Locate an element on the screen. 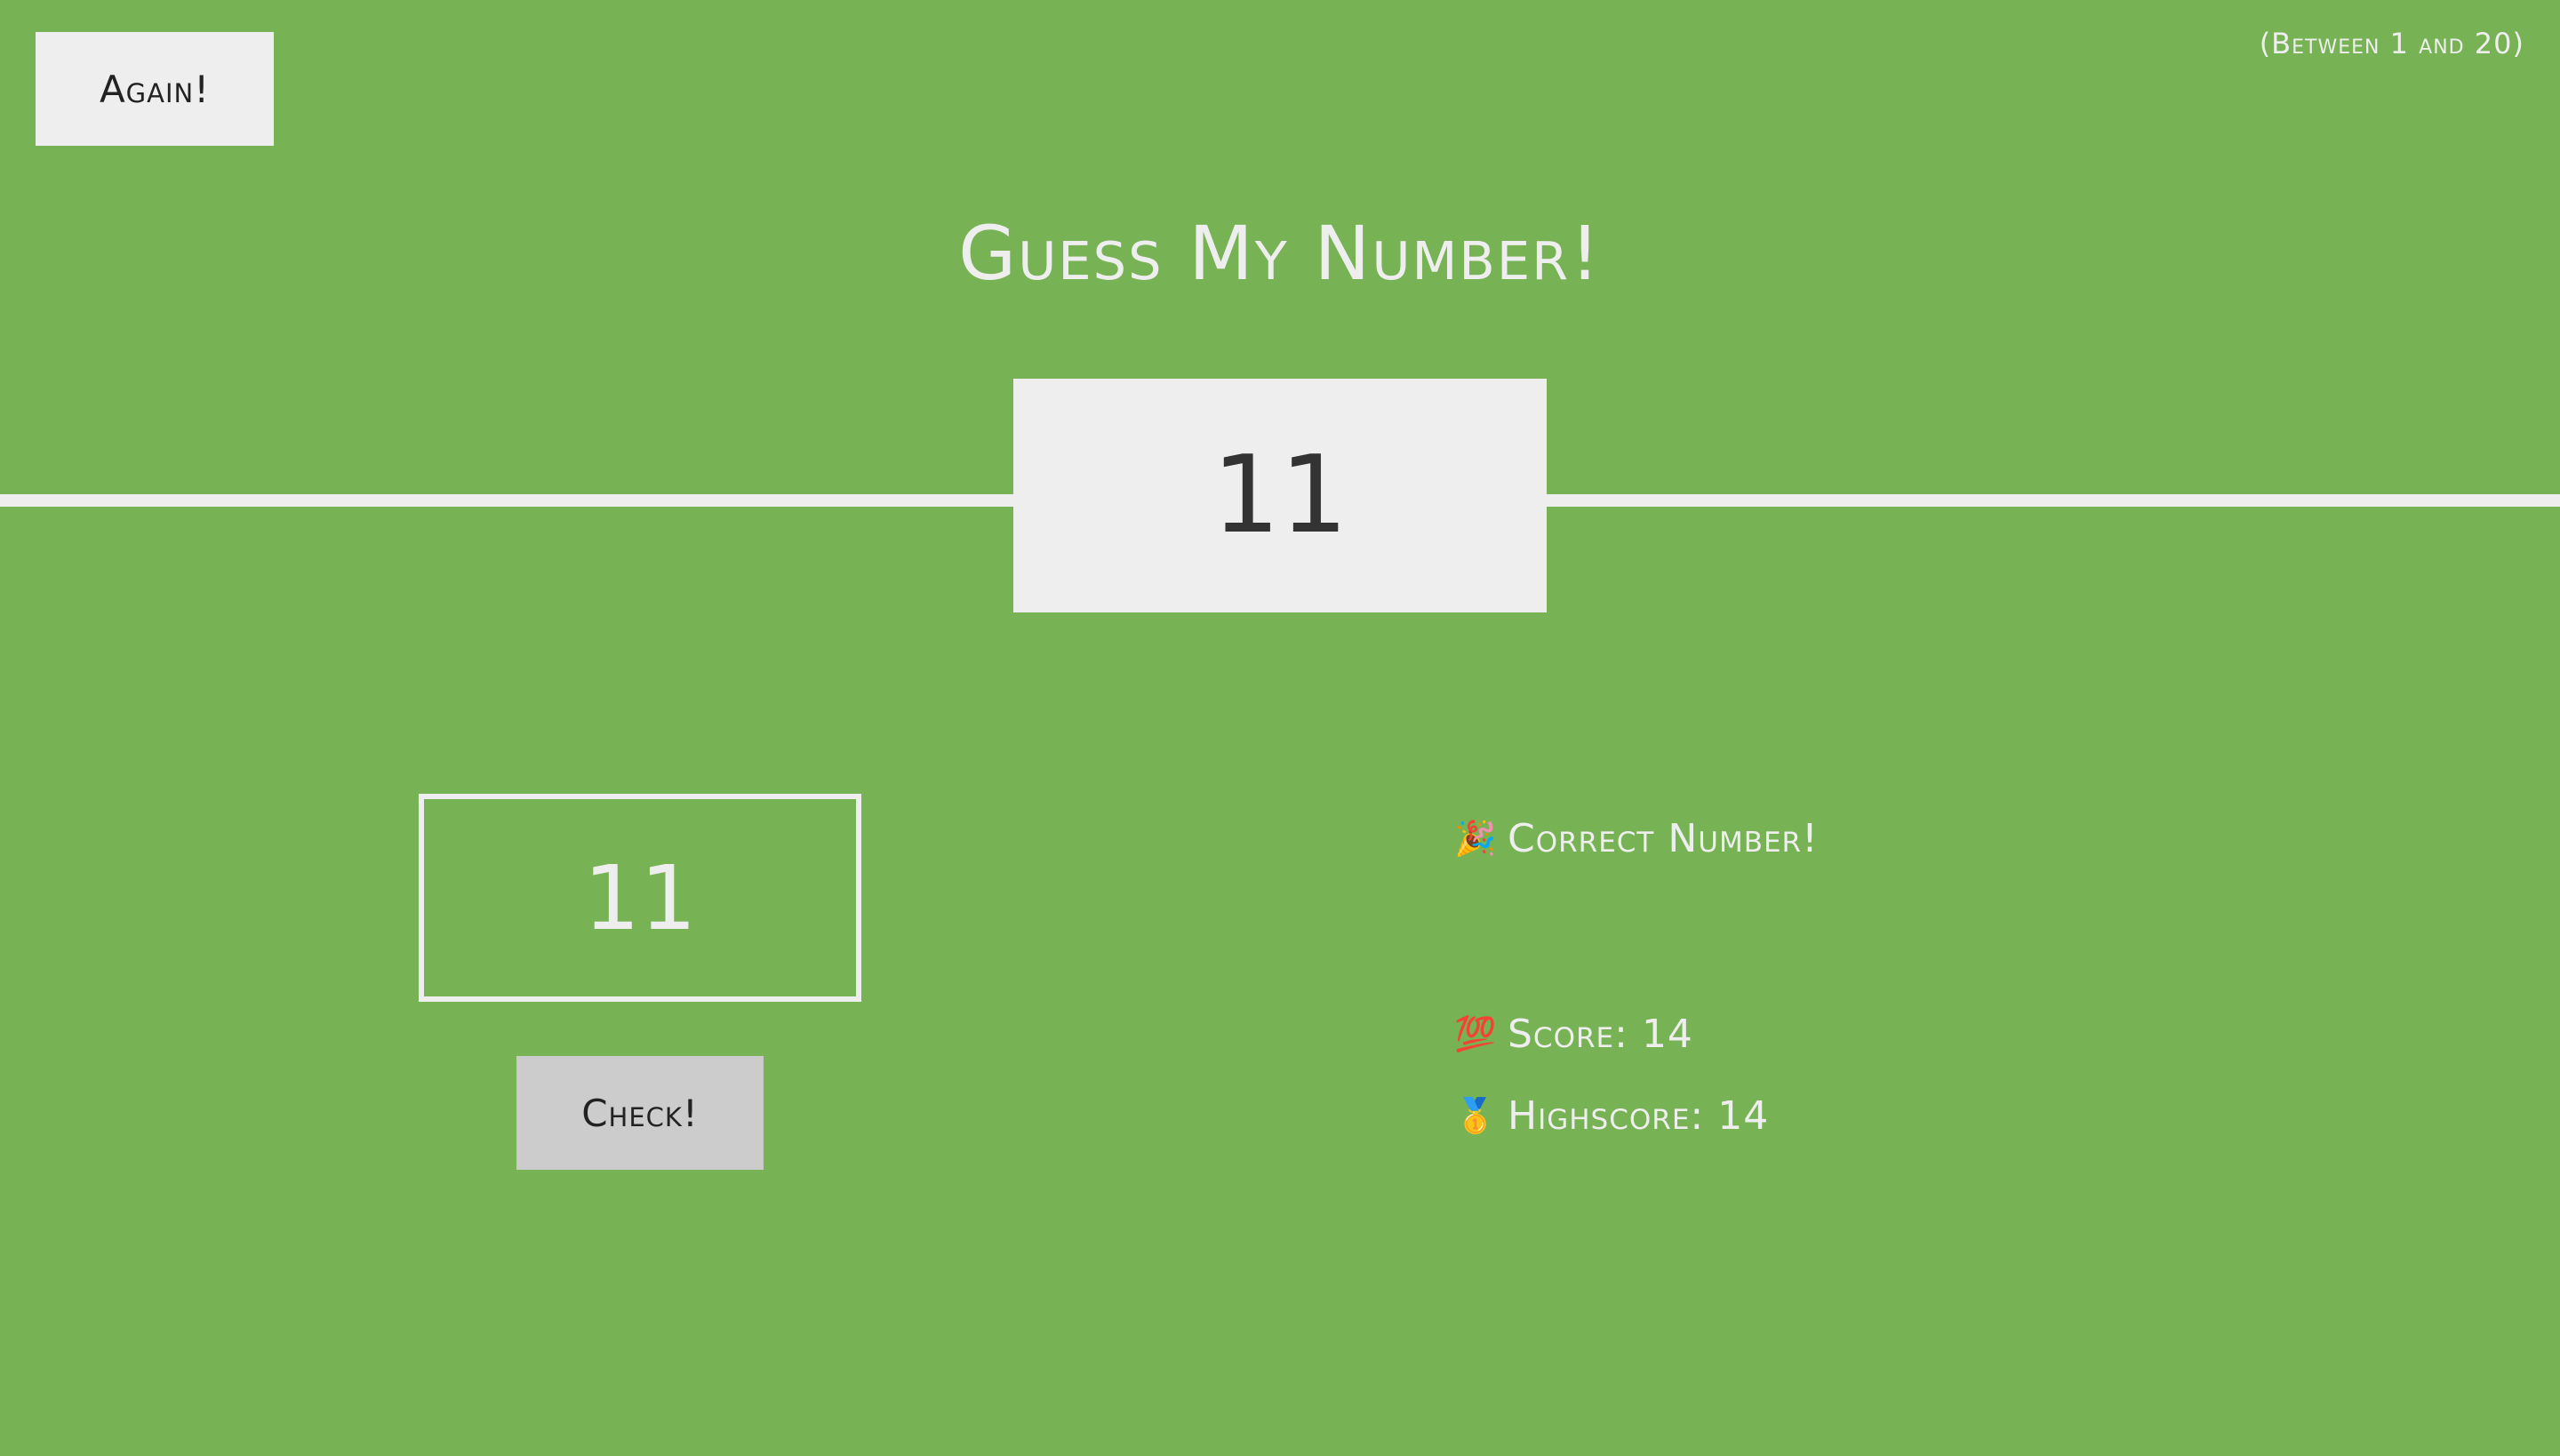 The width and height of the screenshot is (2560, 1456). party-popper-icon: 🎉 is located at coordinates (1476, 838).